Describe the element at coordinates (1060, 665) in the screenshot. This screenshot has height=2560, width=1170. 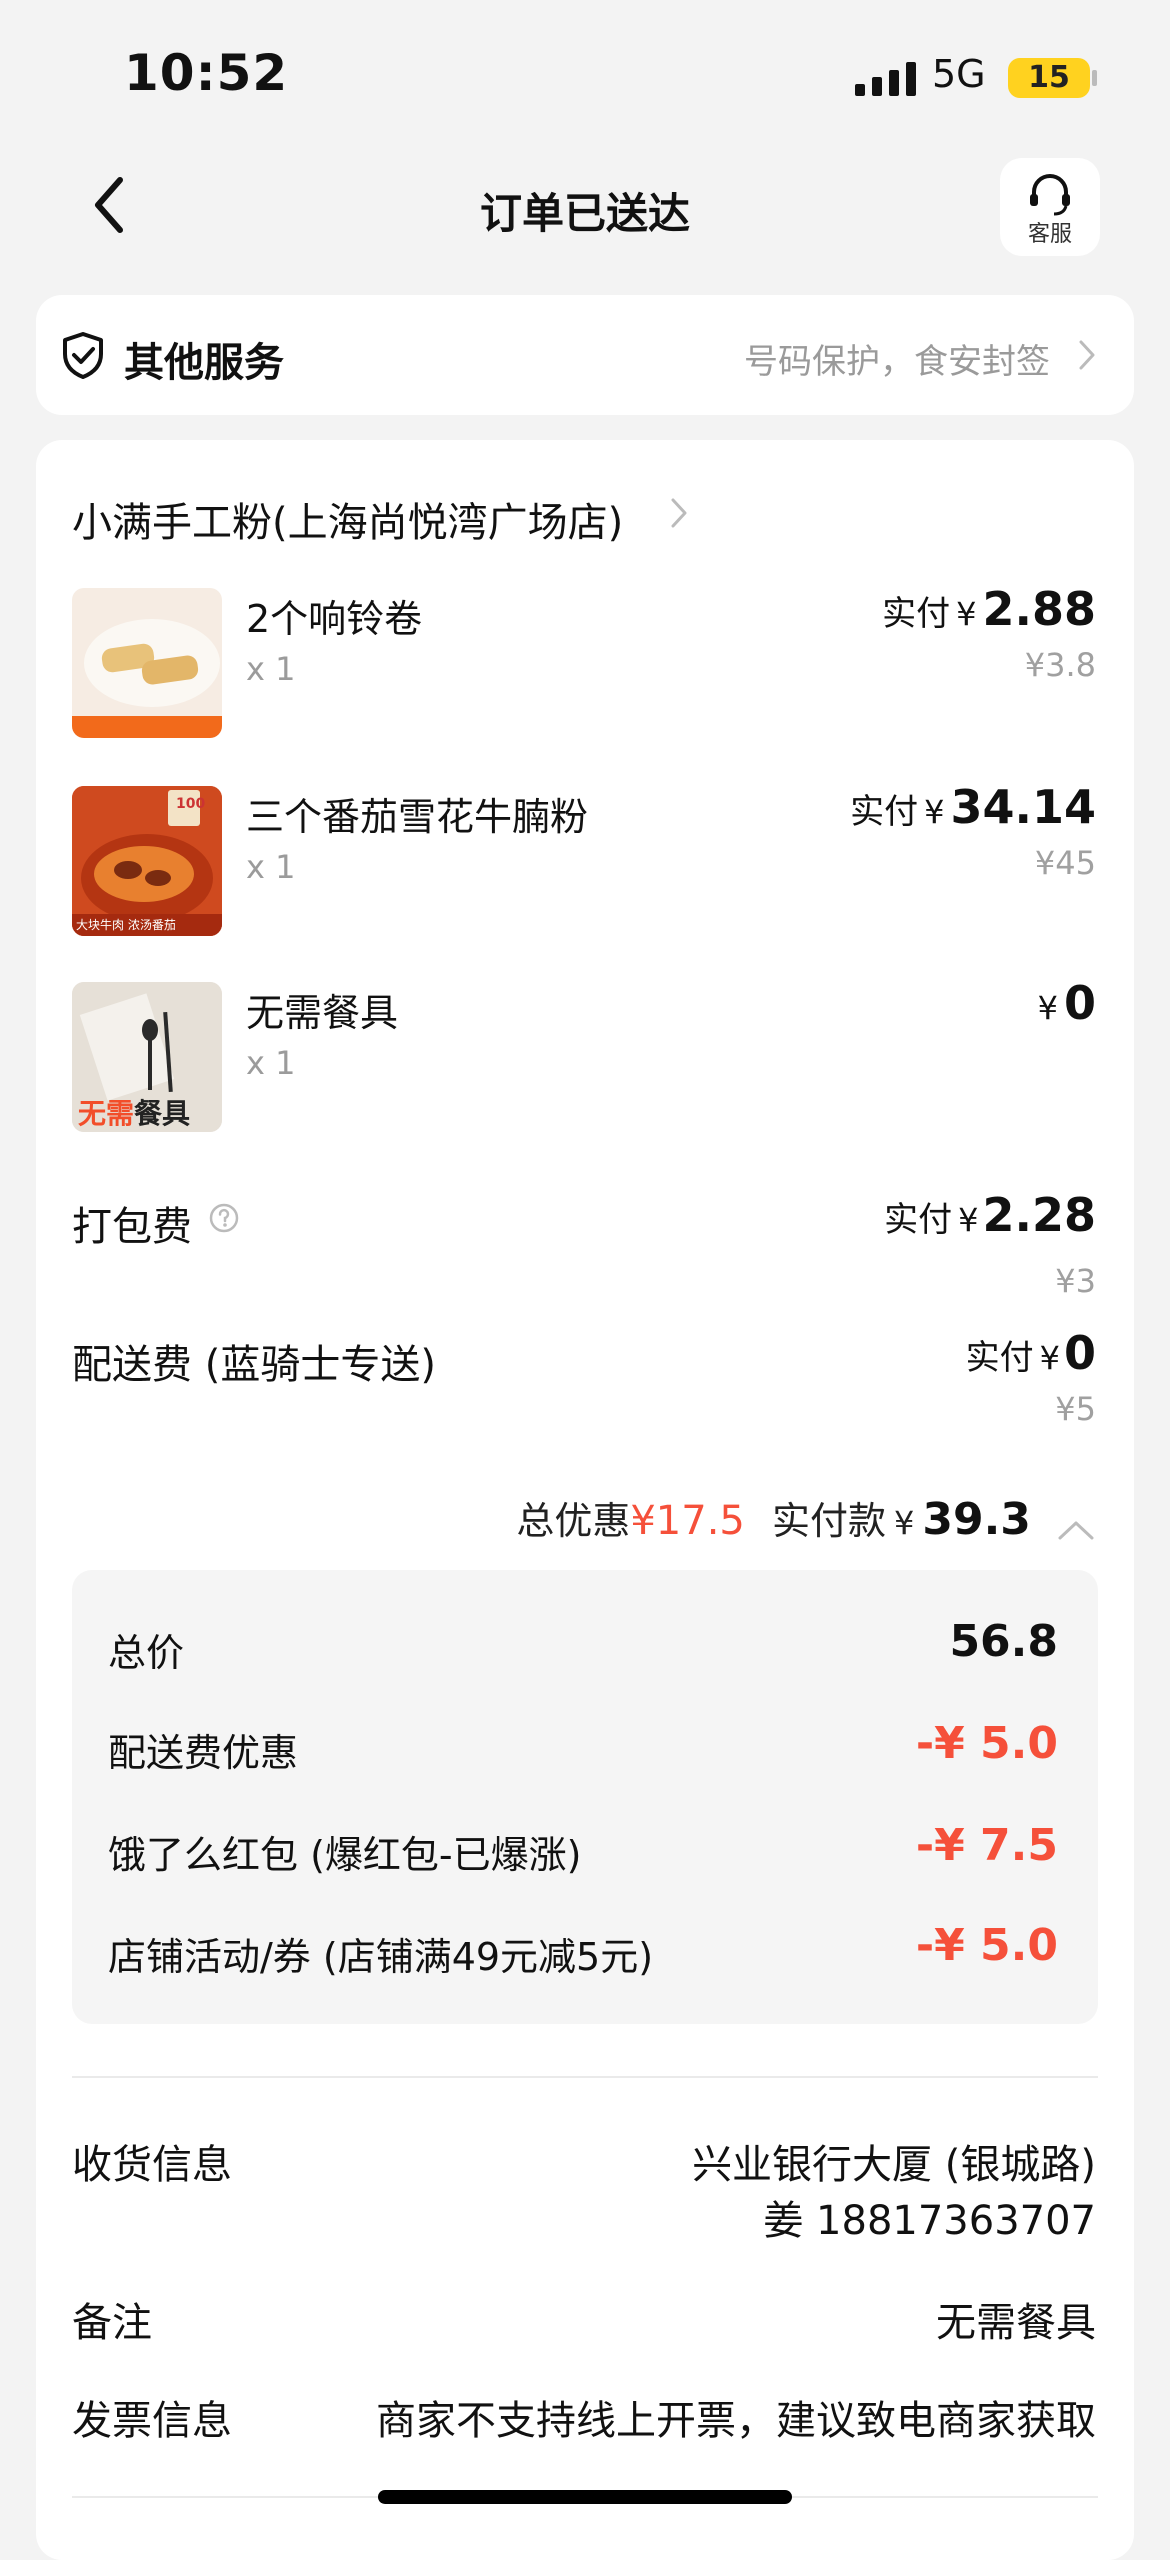
I see `item-original-price: ¥3.8` at that location.